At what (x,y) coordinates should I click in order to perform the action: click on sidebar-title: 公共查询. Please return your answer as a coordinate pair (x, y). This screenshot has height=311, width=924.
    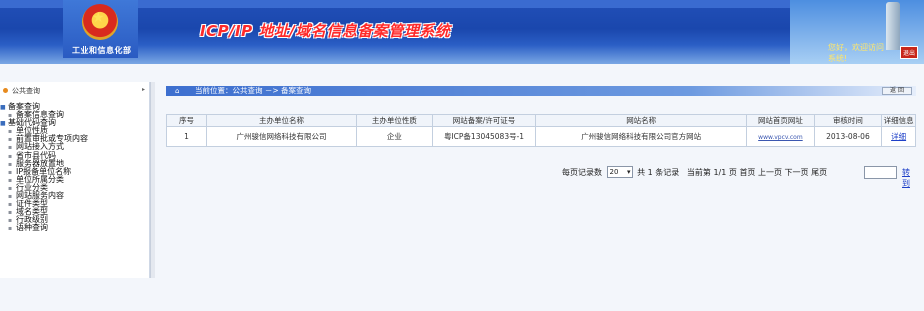
    Looking at the image, I should click on (26, 91).